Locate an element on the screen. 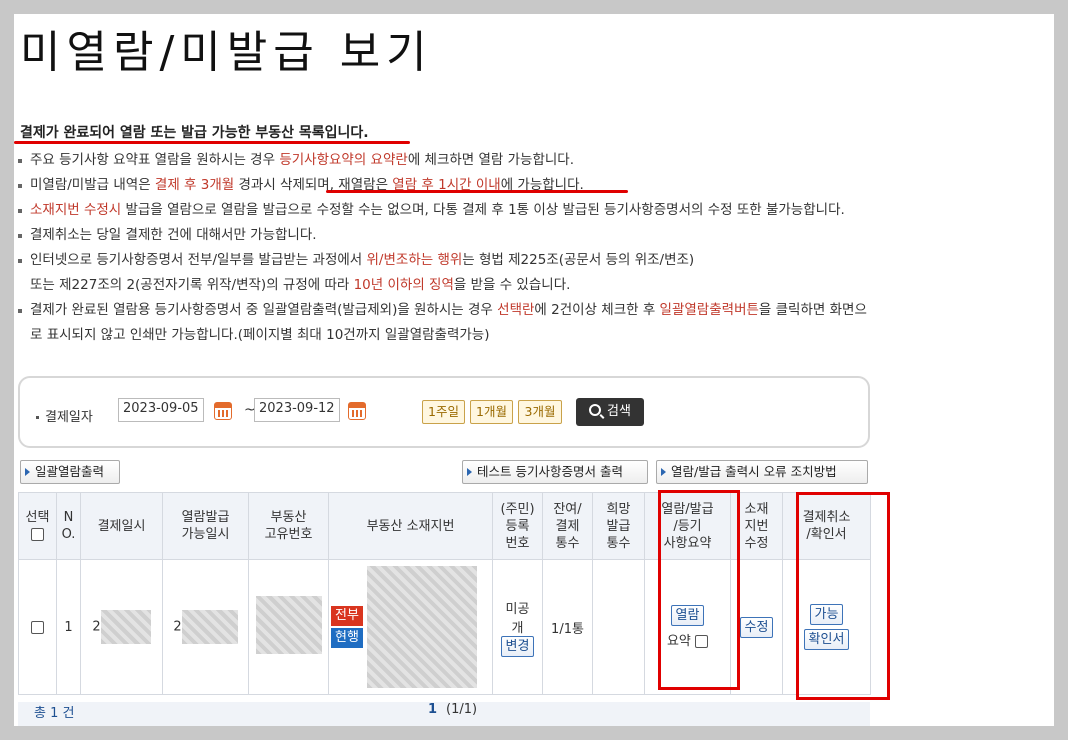  date-to-input: 2023-09-12 is located at coordinates (297, 410).